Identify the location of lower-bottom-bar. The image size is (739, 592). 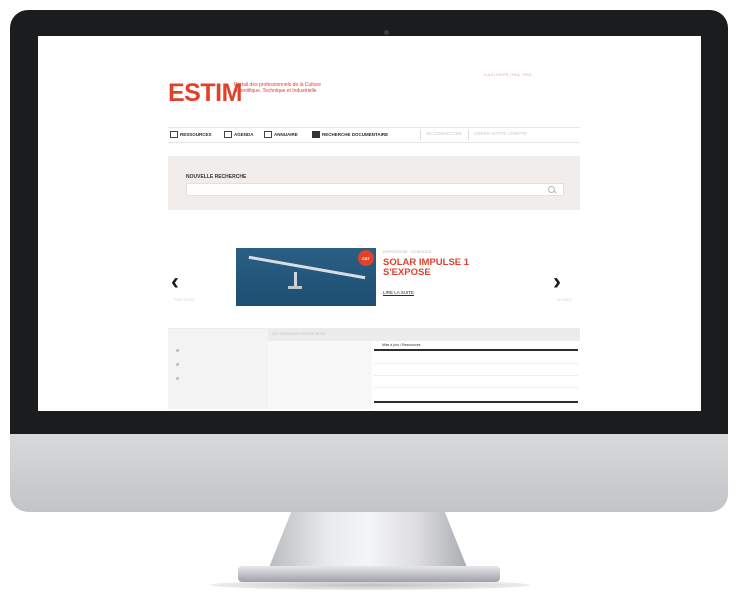
(476, 402).